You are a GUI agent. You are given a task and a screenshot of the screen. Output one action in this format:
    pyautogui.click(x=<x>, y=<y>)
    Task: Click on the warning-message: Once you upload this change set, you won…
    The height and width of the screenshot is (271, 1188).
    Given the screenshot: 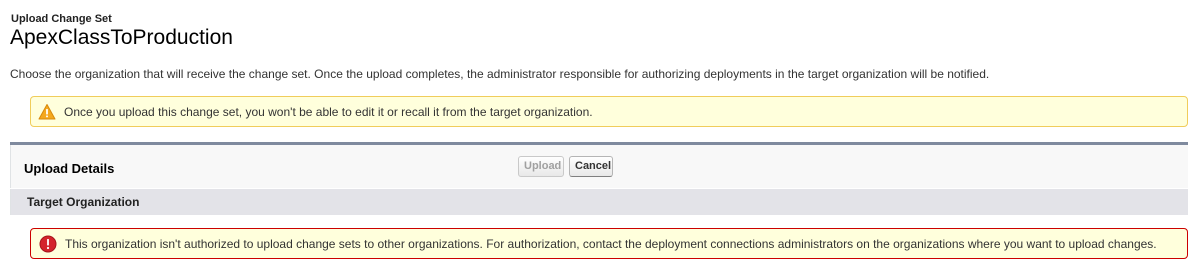 What is the action you would take?
    pyautogui.click(x=609, y=111)
    